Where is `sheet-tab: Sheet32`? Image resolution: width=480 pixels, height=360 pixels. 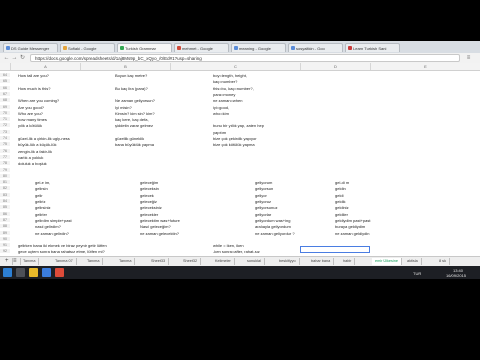 sheet-tab: Sheet32 is located at coordinates (191, 261).